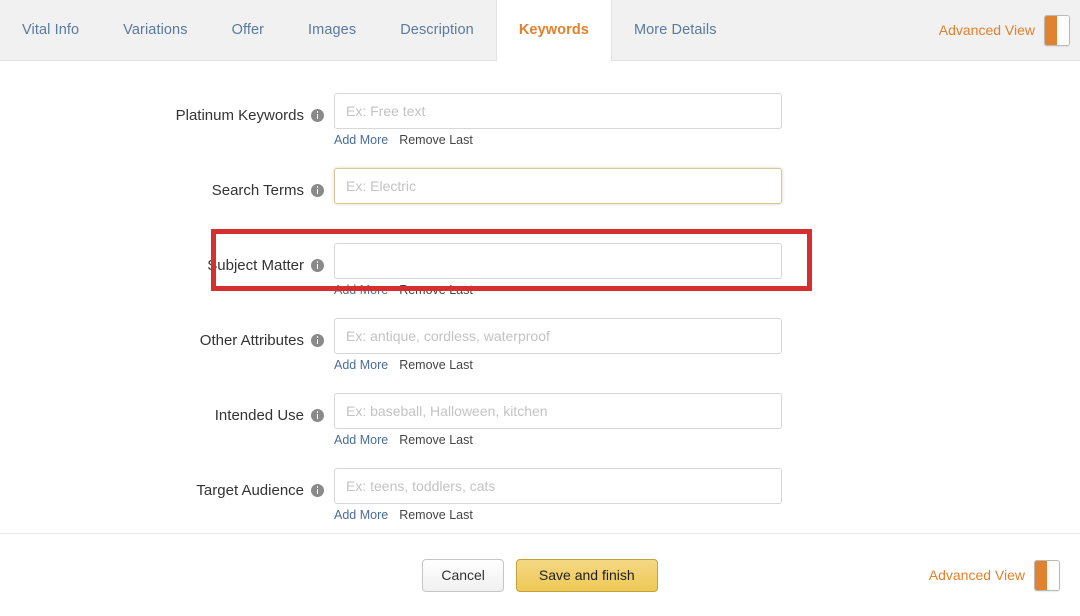 The width and height of the screenshot is (1080, 616). Describe the element at coordinates (558, 290) in the screenshot. I see `field-actions-subject-matter: Add More Remove Last` at that location.